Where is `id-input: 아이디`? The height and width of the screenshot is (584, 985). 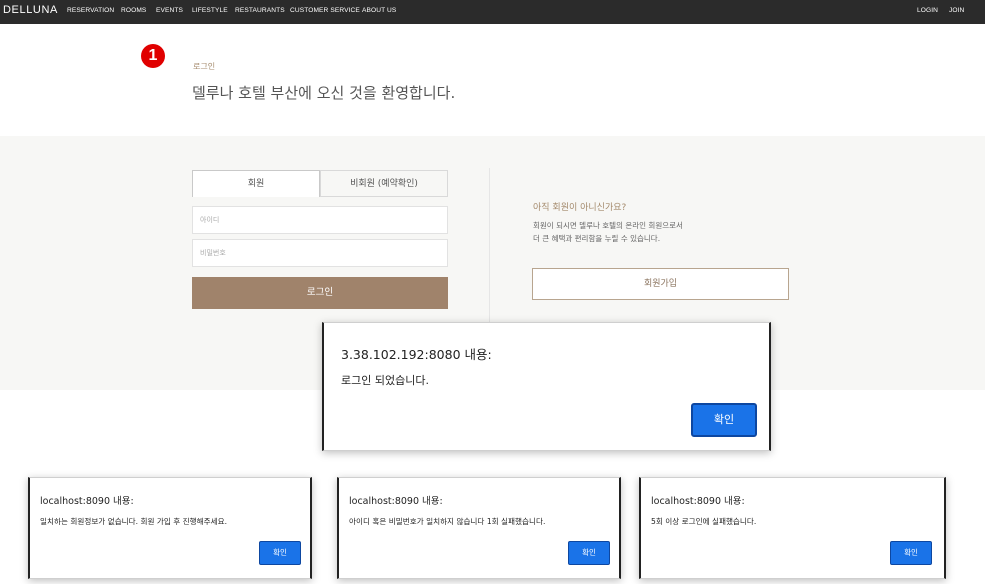
id-input: 아이디 is located at coordinates (320, 220).